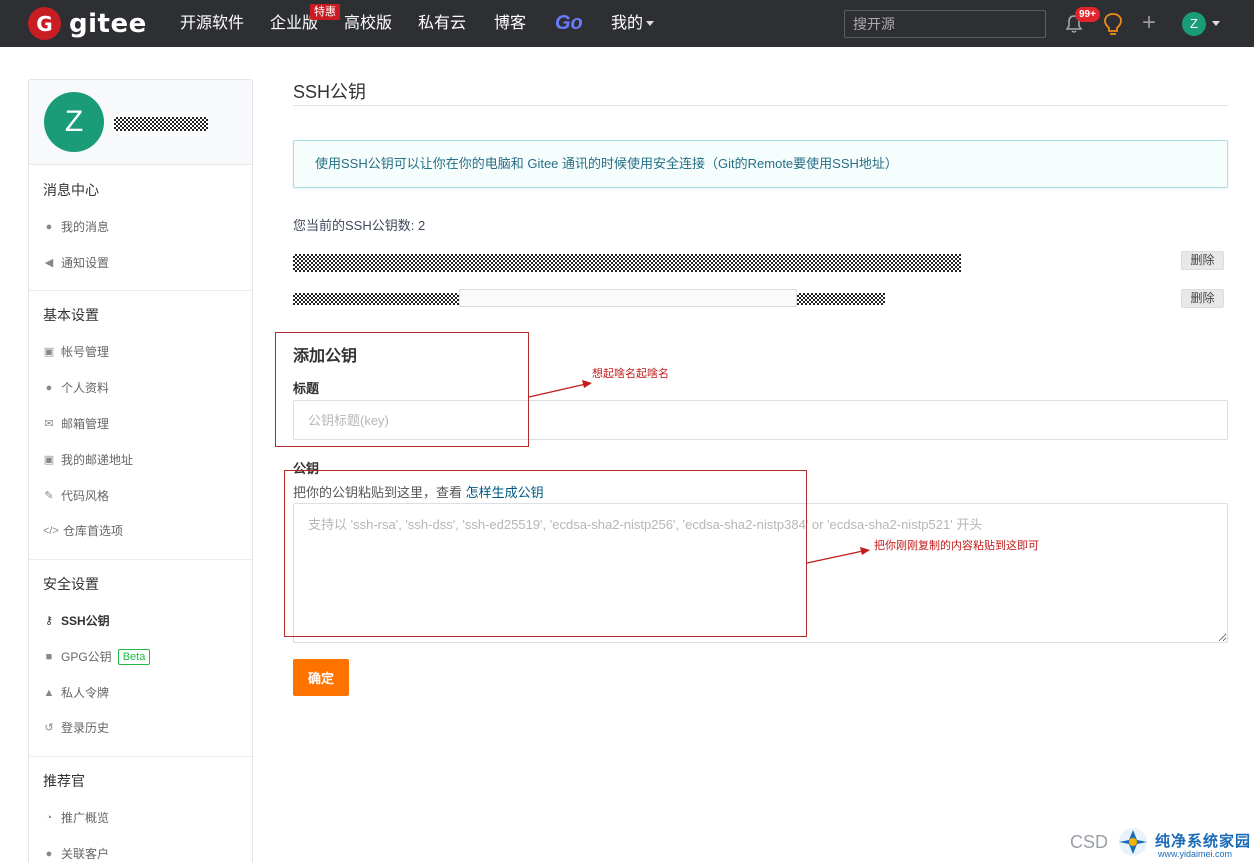  I want to click on address-card-icon: ▣, so click(49, 459).